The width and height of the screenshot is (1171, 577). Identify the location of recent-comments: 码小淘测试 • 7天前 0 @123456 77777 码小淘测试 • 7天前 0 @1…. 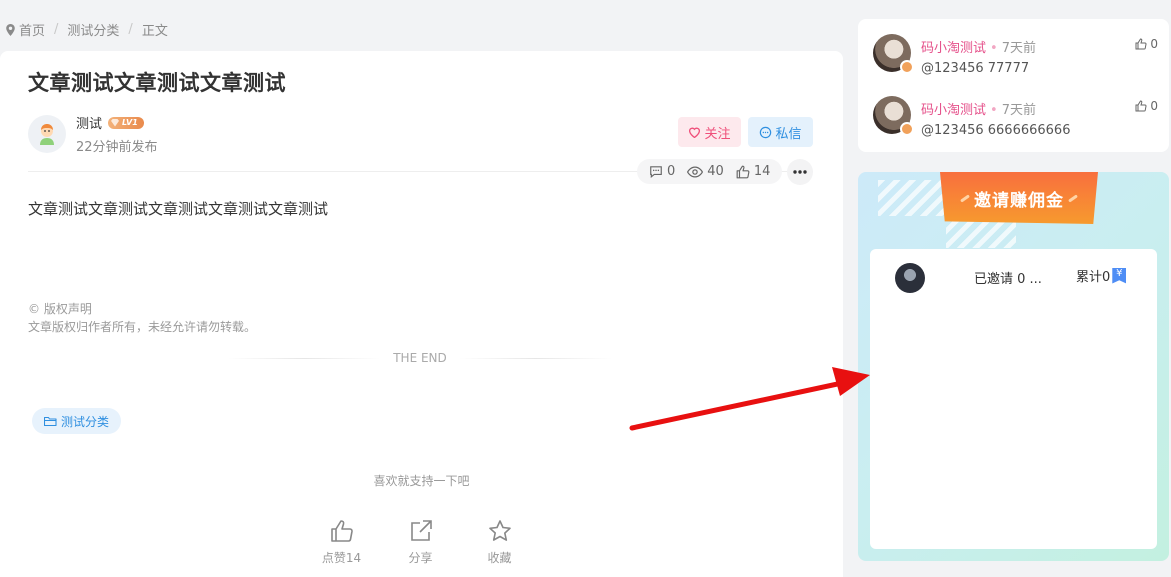
(1013, 85).